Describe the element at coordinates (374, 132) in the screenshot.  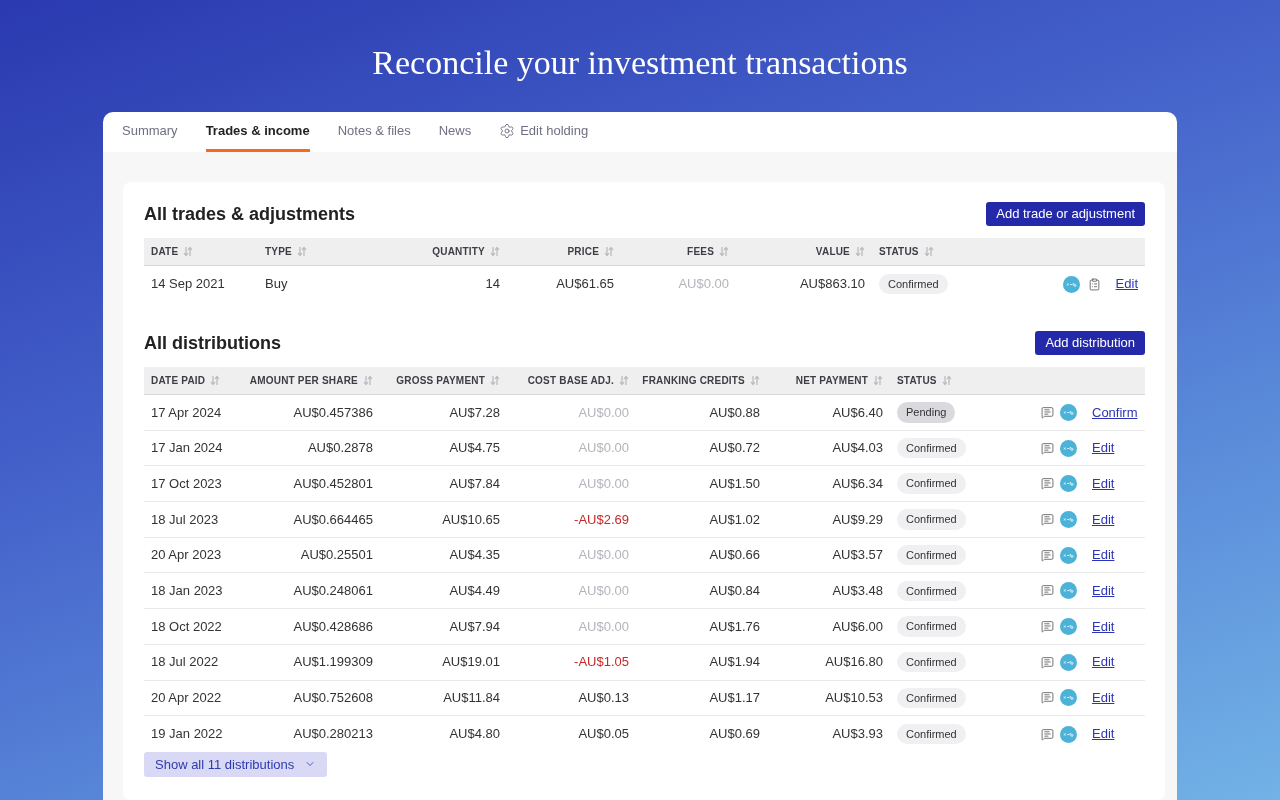
I see `tab: Notes & files` at that location.